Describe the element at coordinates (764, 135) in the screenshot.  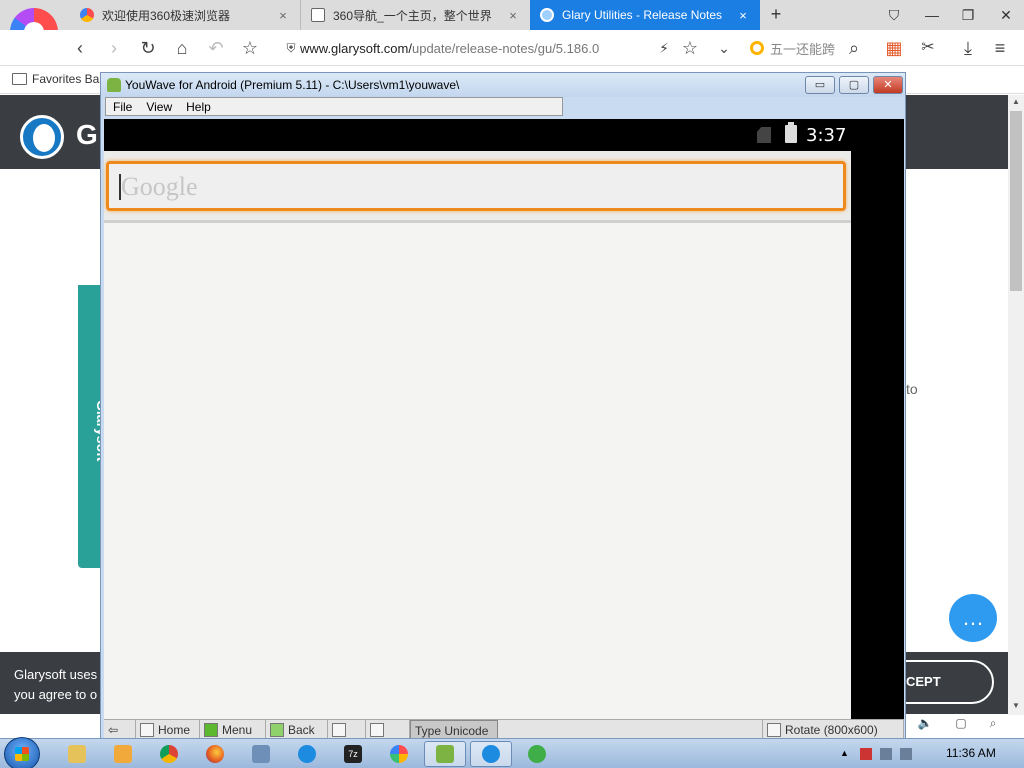
I see `no-sim-icon` at that location.